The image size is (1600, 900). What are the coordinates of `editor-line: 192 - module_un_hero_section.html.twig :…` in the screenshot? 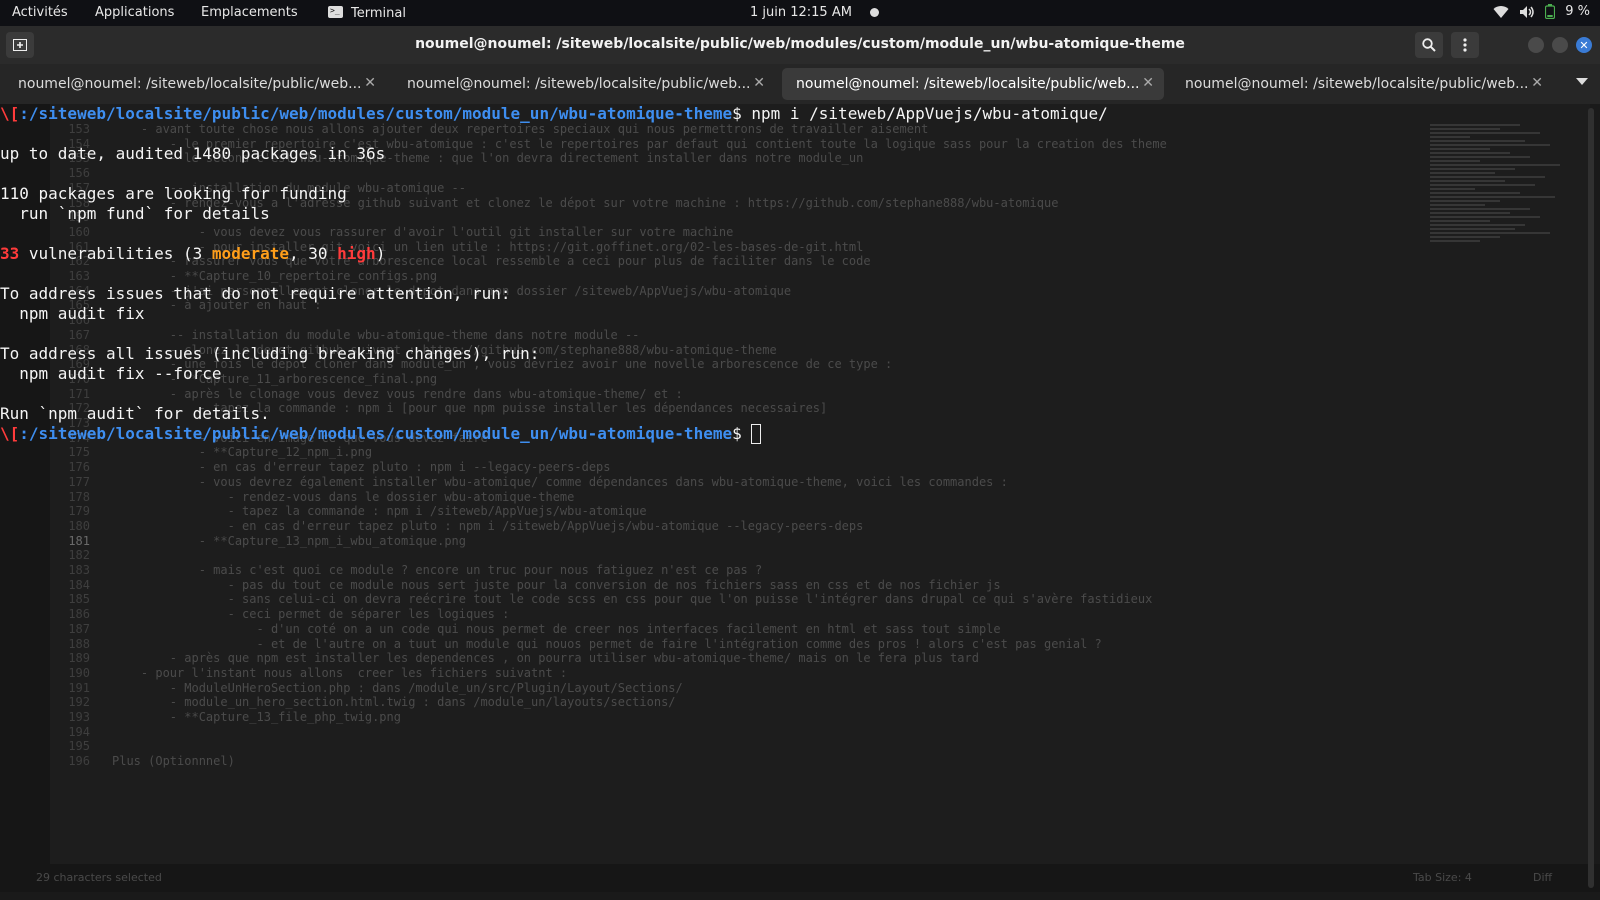 It's located at (337, 702).